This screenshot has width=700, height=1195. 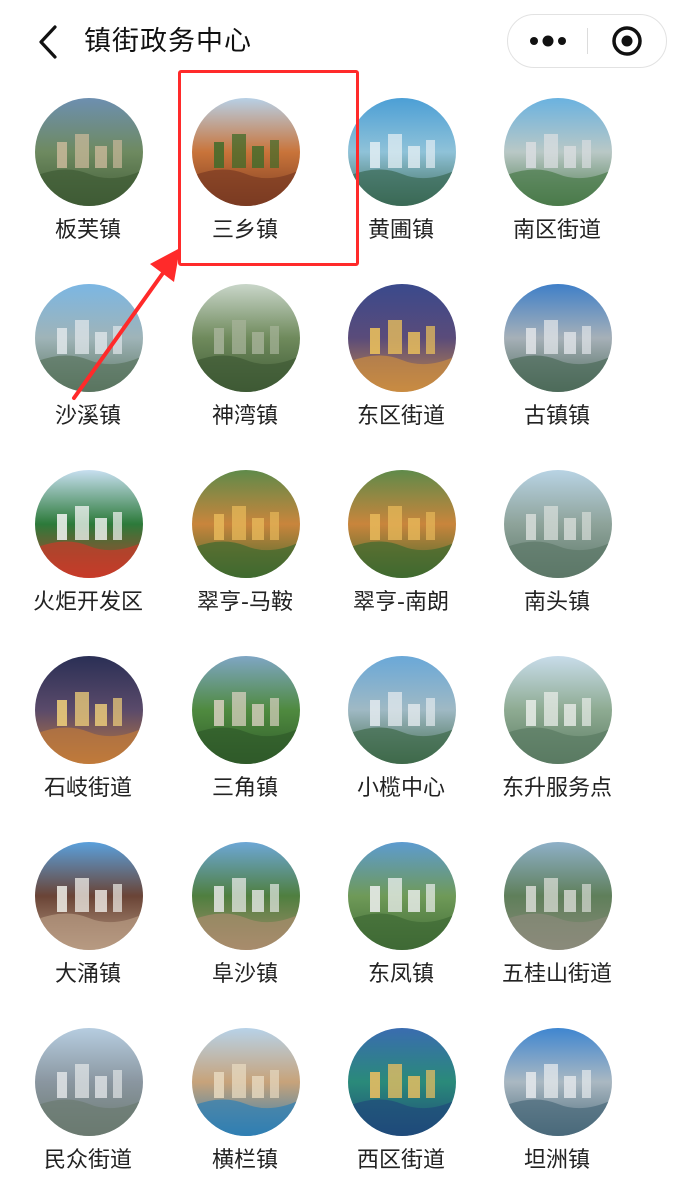 I want to click on town-label: 民众街道, so click(x=87, y=1160).